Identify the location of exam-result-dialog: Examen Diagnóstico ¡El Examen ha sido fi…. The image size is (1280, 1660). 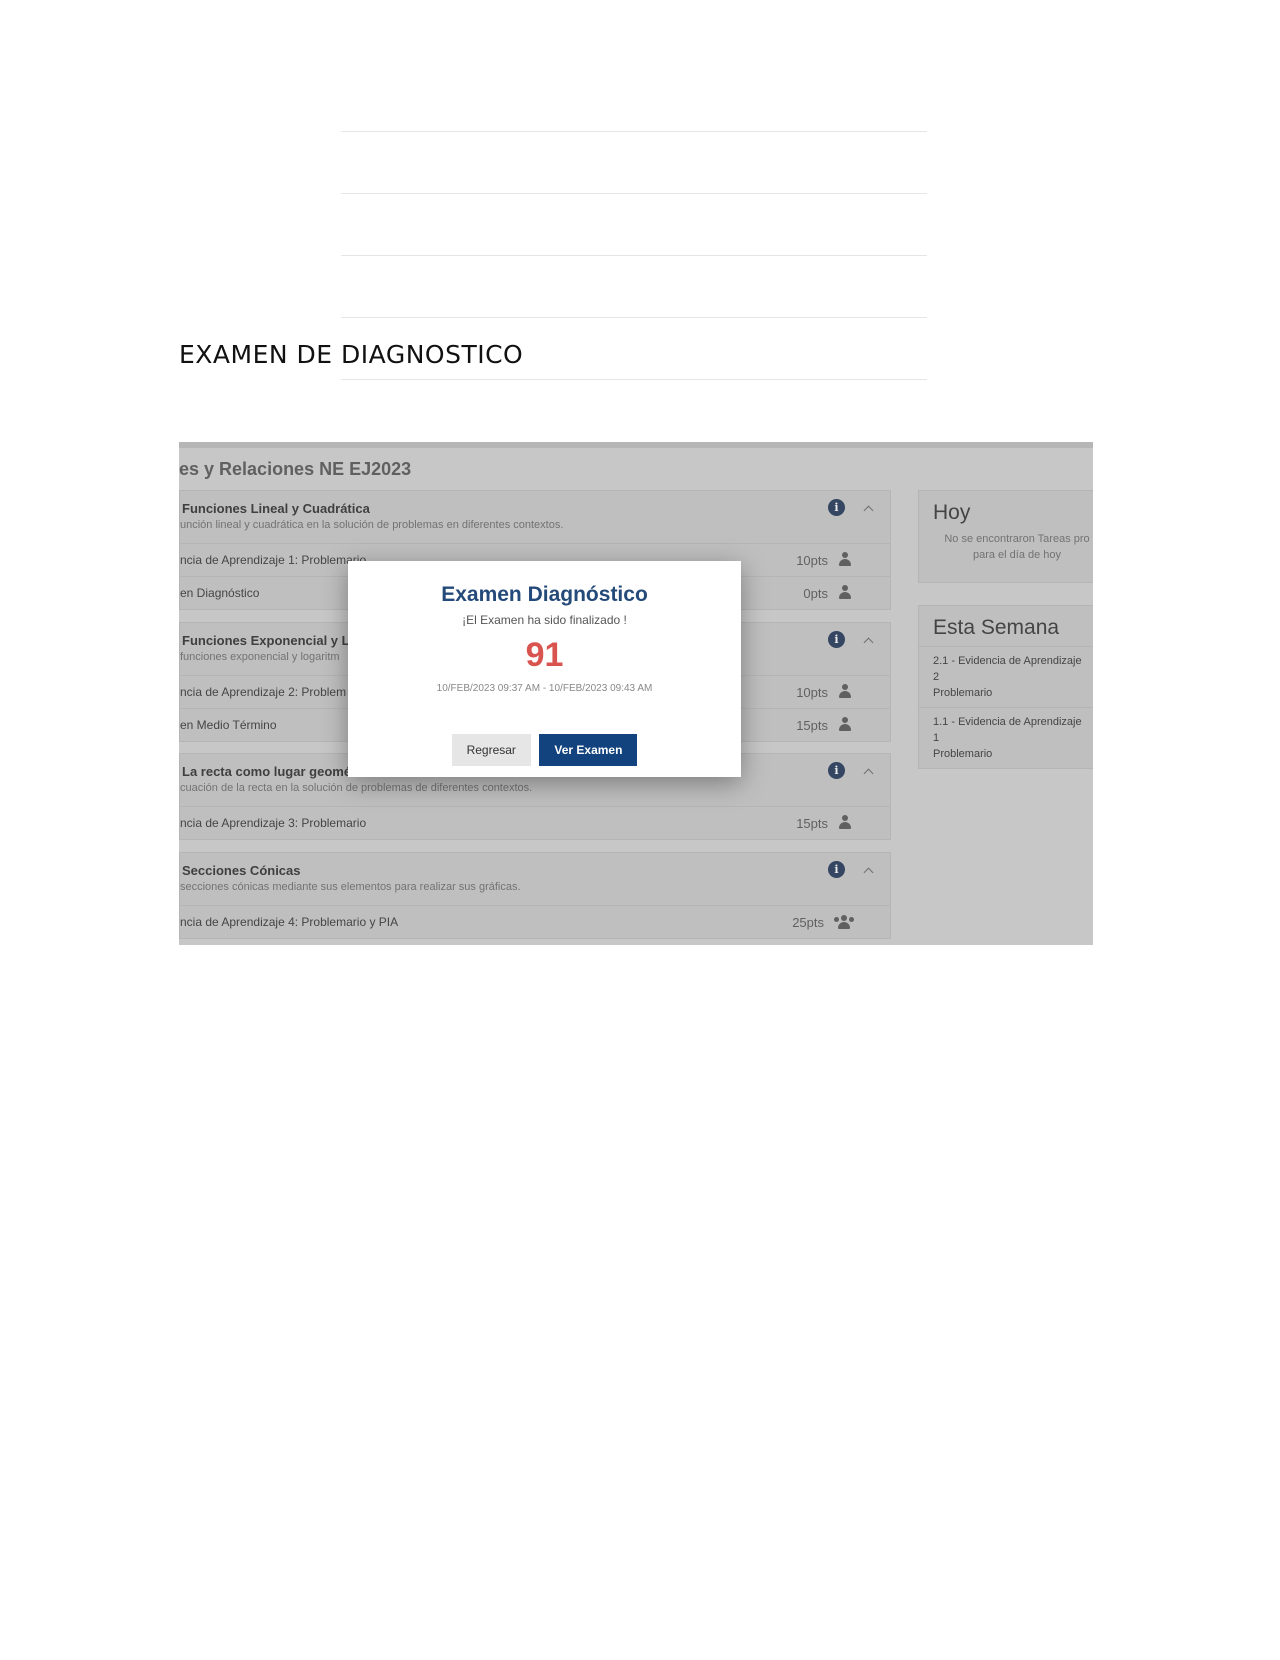
(544, 669).